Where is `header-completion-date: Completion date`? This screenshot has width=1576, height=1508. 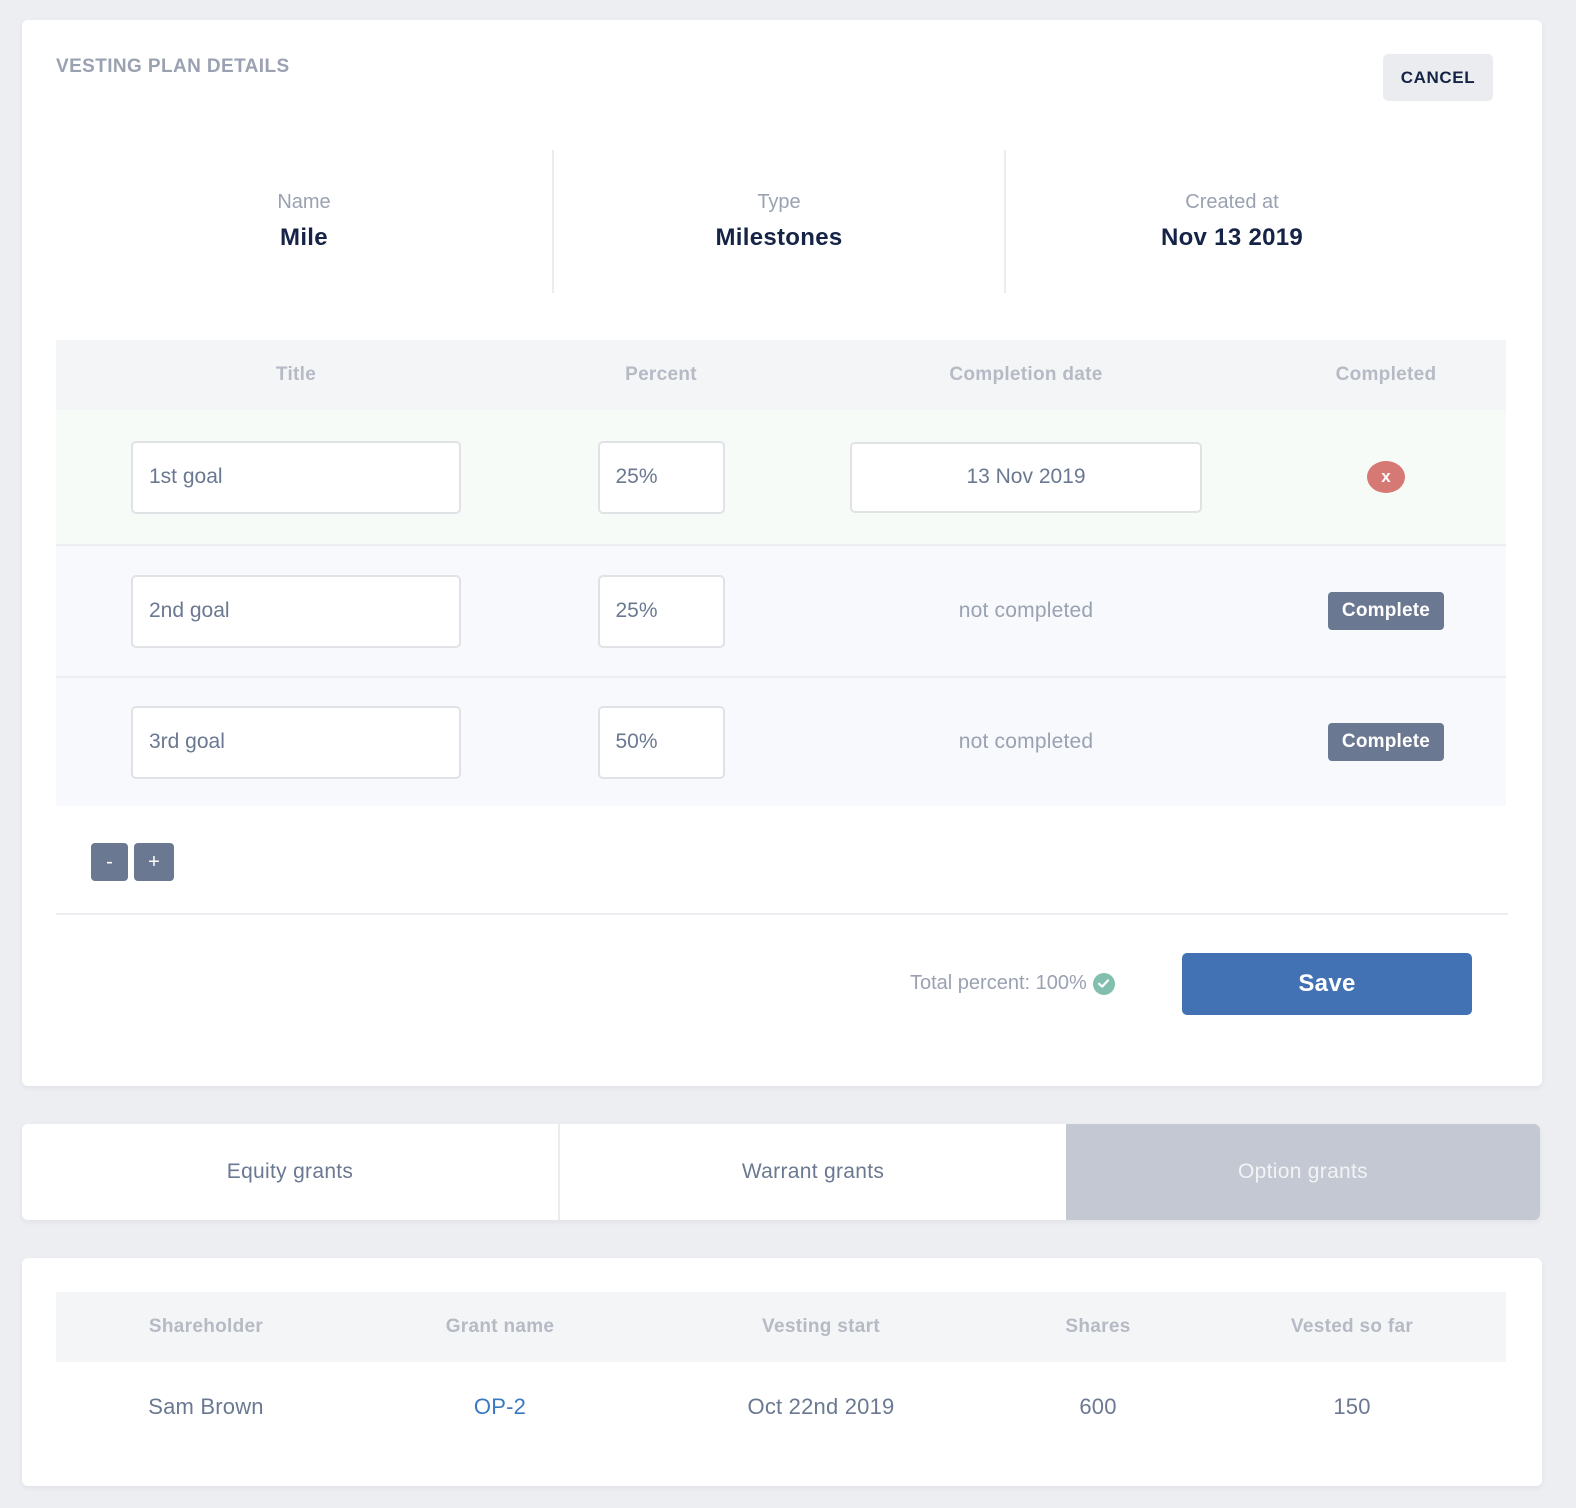
header-completion-date: Completion date is located at coordinates (1026, 374).